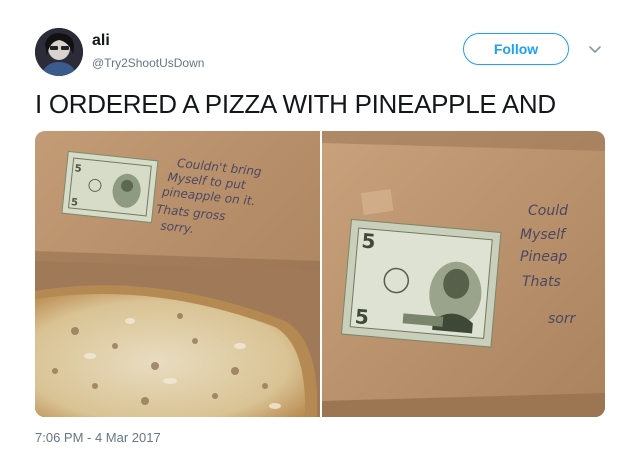  I want to click on chevron-down-icon, so click(595, 49).